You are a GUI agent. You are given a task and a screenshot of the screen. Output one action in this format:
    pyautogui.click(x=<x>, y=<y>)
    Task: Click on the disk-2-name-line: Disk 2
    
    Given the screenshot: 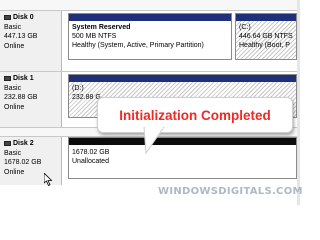 What is the action you would take?
    pyautogui.click(x=32, y=144)
    